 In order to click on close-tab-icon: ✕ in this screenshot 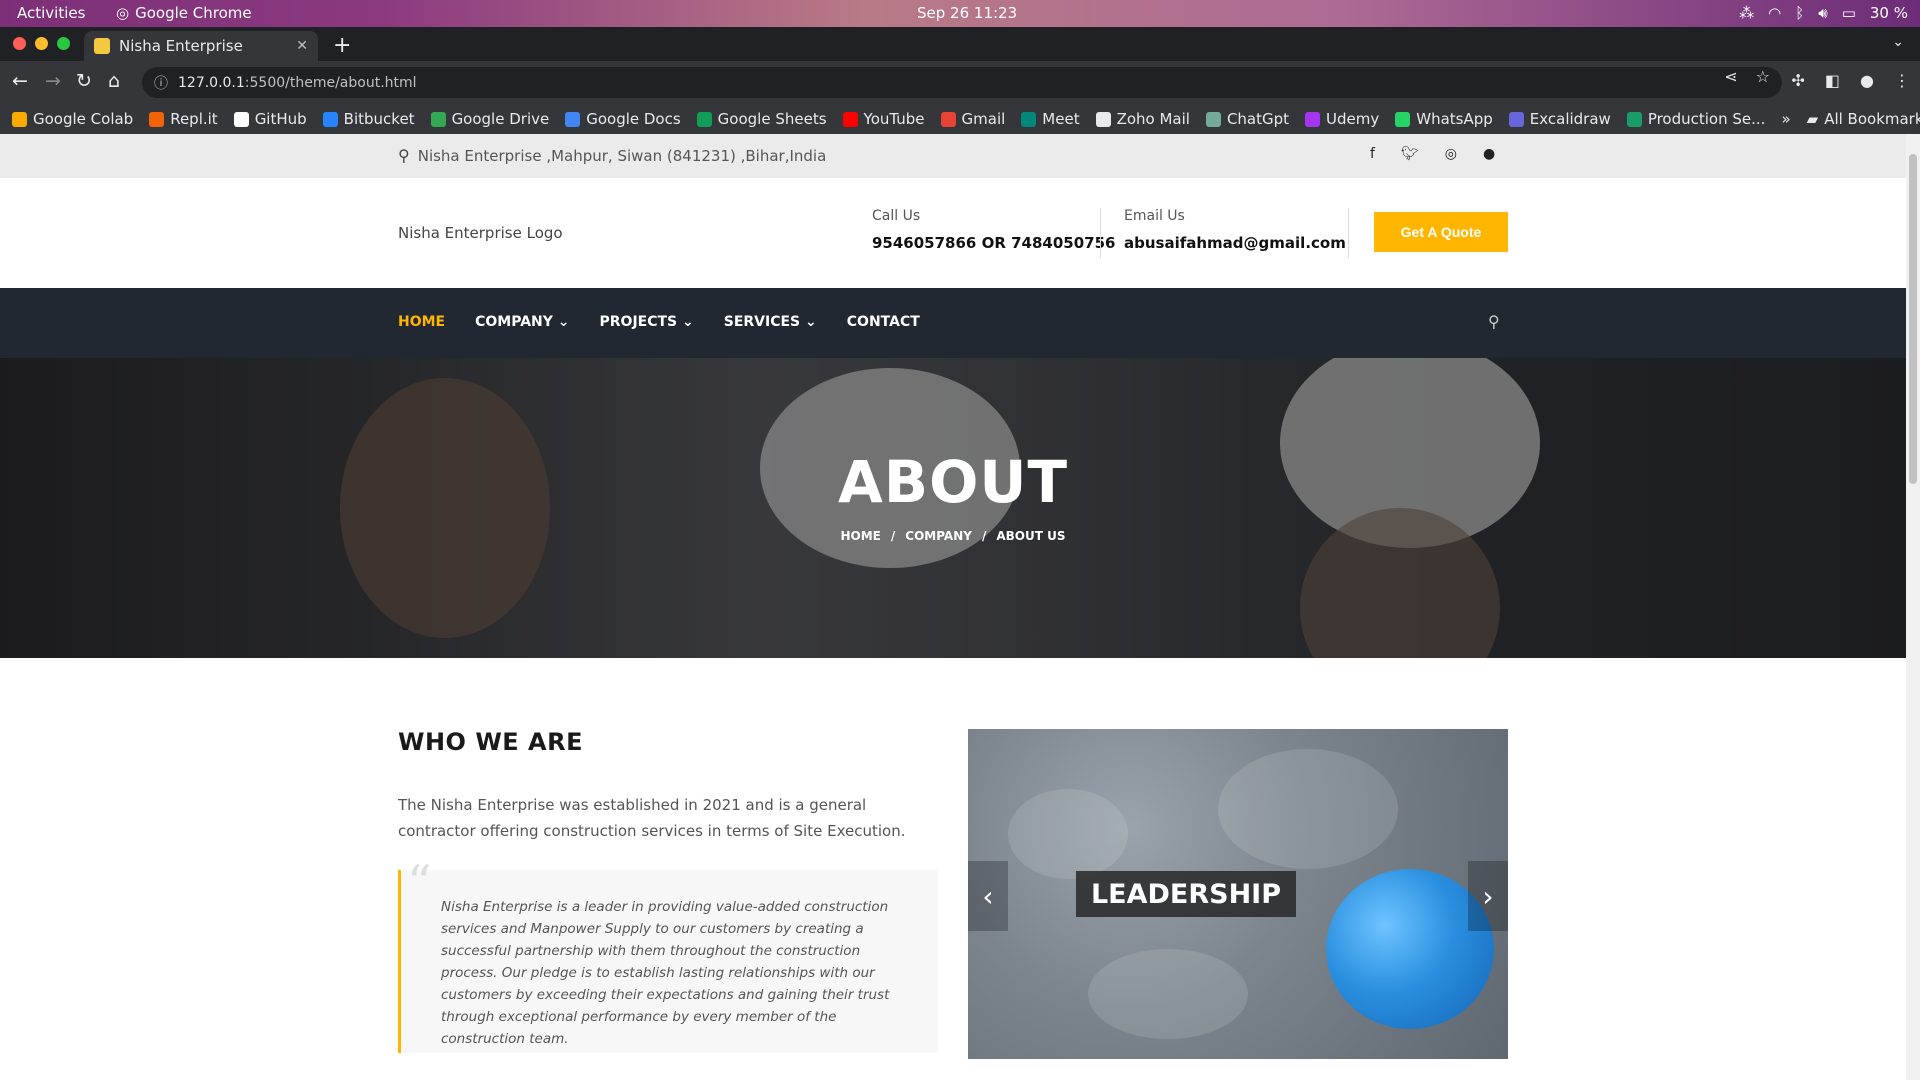, I will do `click(302, 46)`.